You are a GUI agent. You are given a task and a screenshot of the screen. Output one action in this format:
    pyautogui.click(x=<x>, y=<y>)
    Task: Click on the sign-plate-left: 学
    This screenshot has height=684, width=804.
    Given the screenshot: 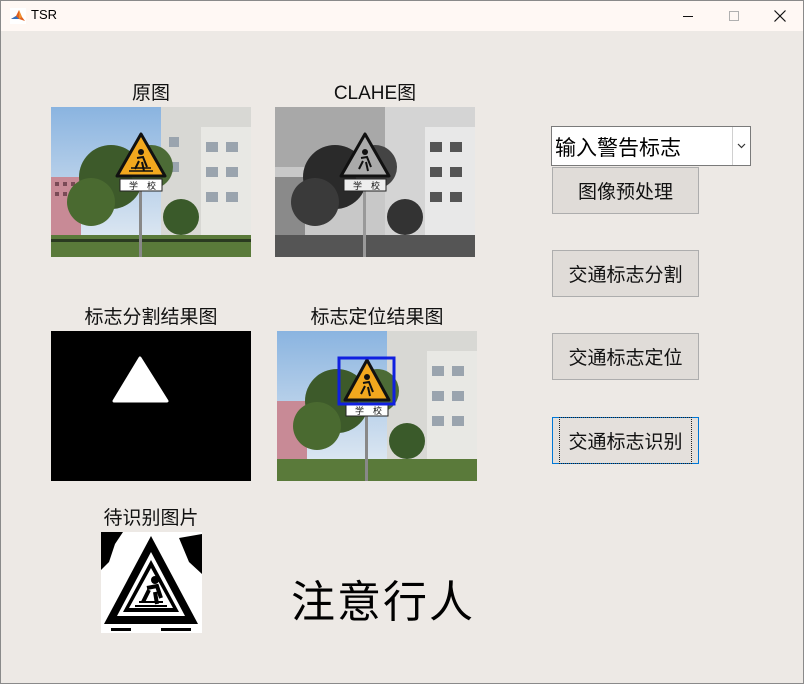 What is the action you would take?
    pyautogui.click(x=133, y=186)
    